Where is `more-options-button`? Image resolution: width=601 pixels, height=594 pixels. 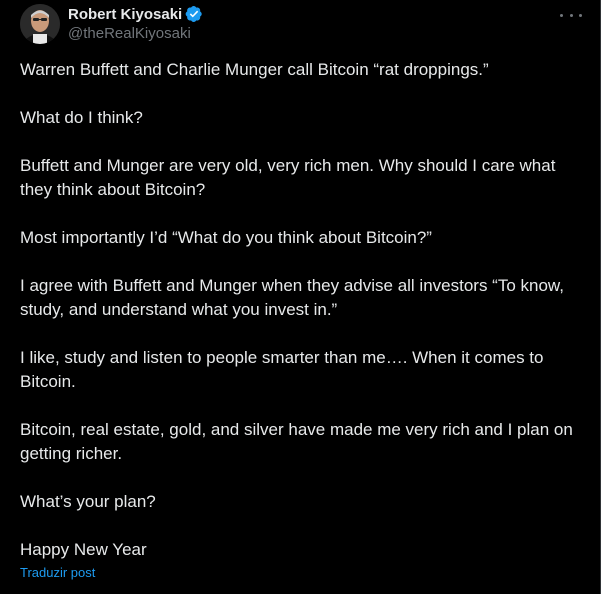 more-options-button is located at coordinates (571, 15).